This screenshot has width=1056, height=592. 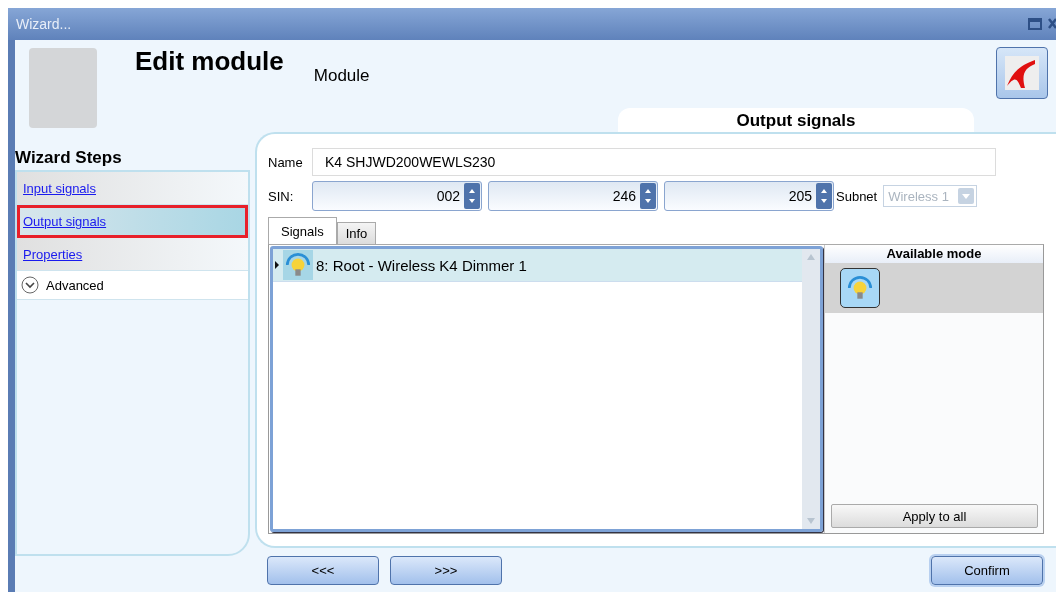 I want to click on page-subtitle: Module, so click(x=341, y=76).